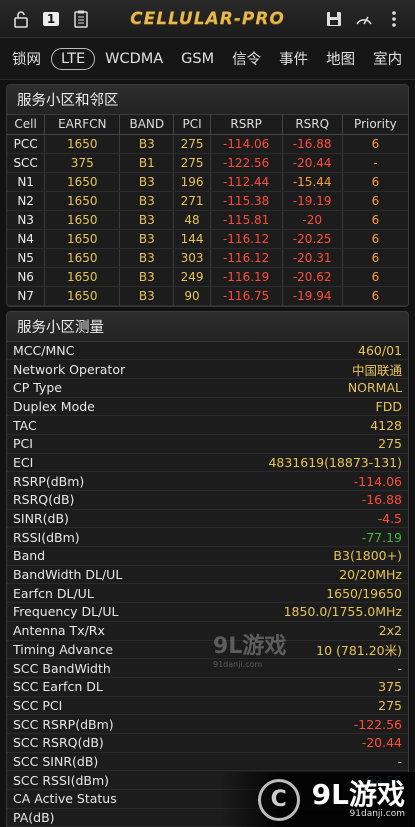 The height and width of the screenshot is (827, 415). I want to click on speedometer-icon, so click(364, 19).